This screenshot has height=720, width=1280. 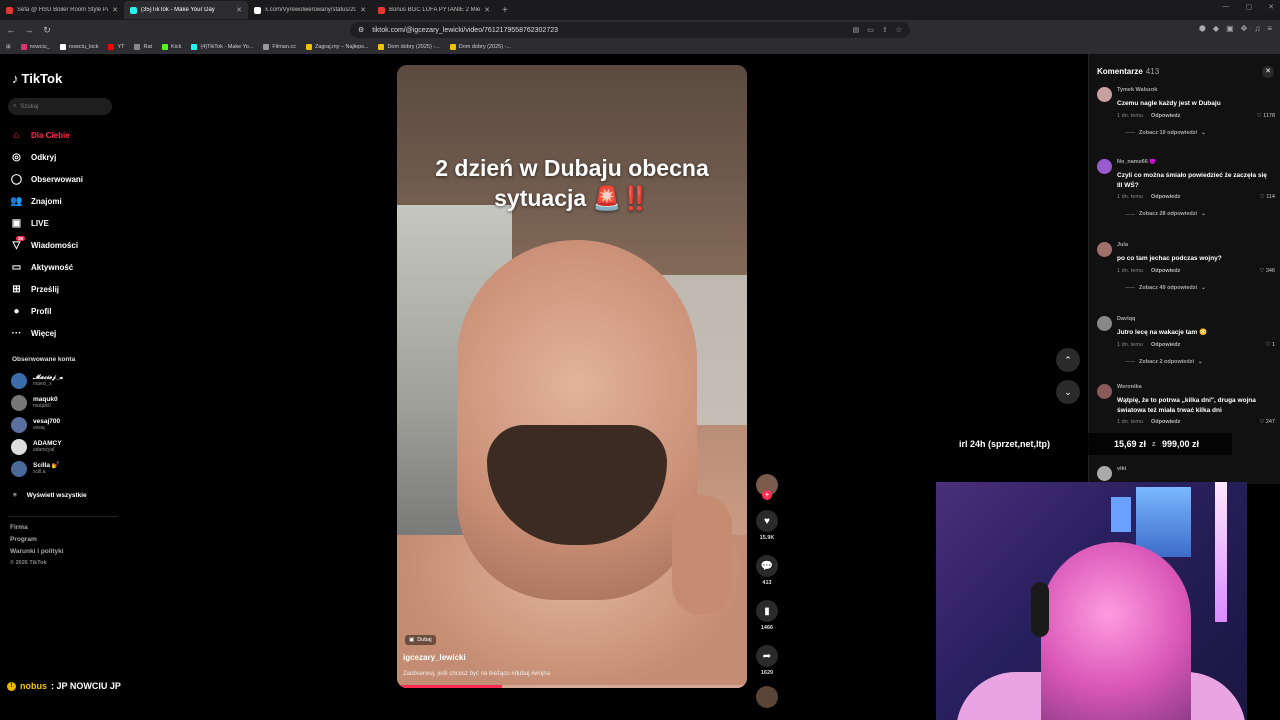 What do you see at coordinates (46, 267) in the screenshot?
I see `sidebar-item: ▭ Aktywność` at bounding box center [46, 267].